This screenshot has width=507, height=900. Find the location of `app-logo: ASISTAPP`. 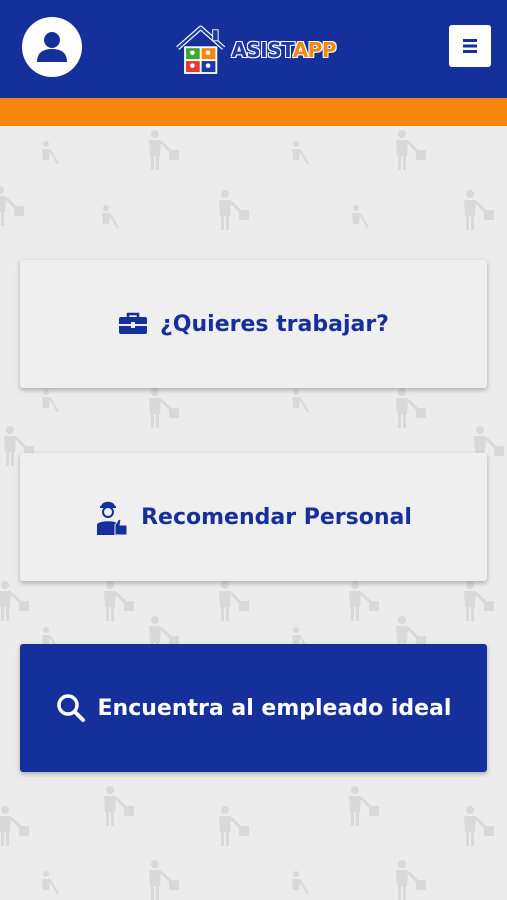

app-logo: ASISTAPP is located at coordinates (255, 50).